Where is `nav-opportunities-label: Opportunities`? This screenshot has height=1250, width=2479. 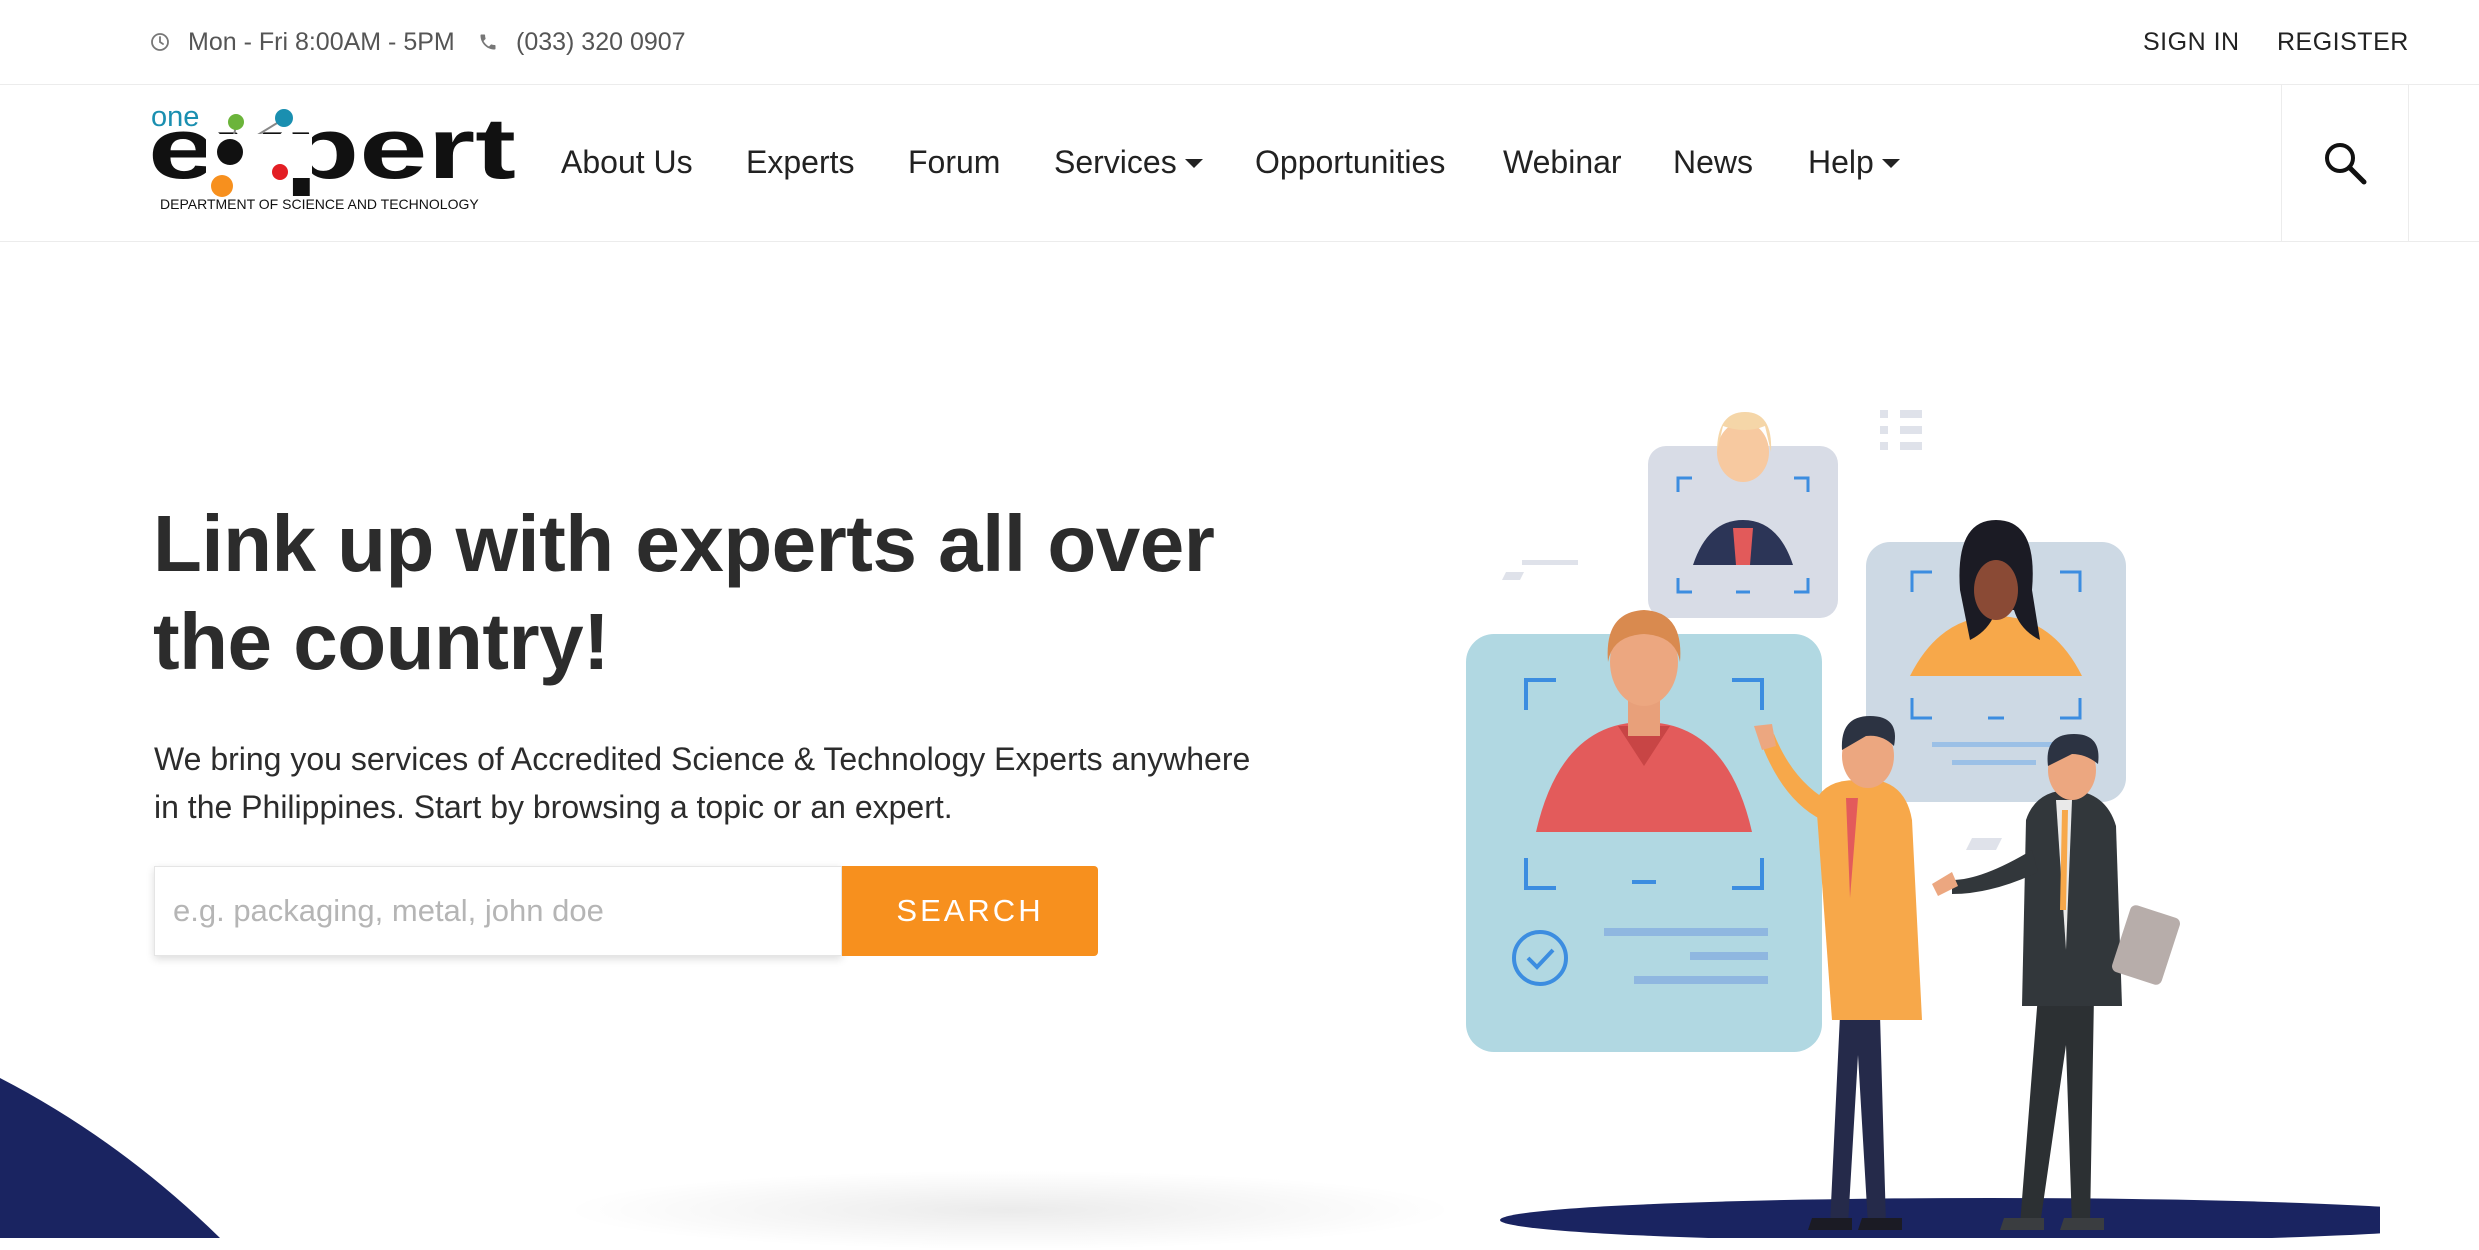
nav-opportunities-label: Opportunities is located at coordinates (1350, 161).